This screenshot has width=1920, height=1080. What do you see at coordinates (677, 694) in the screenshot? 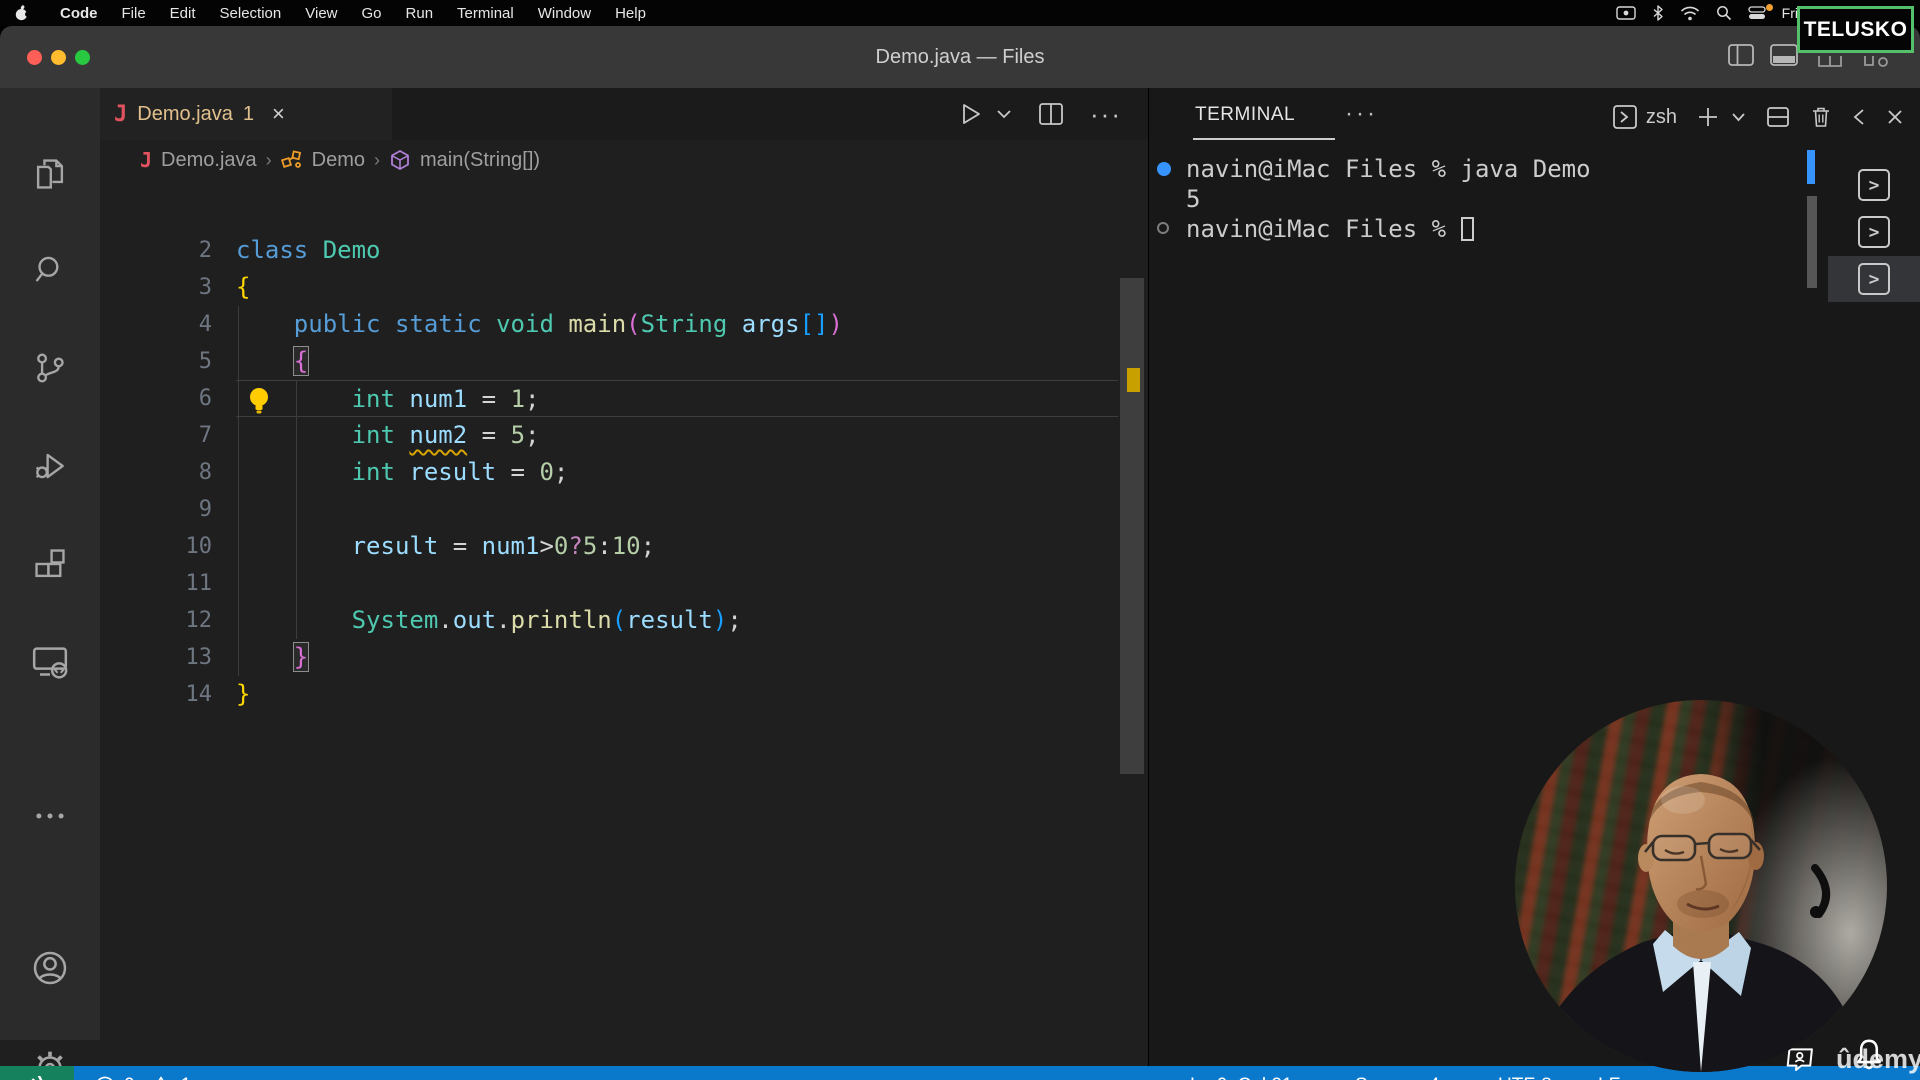
I see `code-line-14: }` at bounding box center [677, 694].